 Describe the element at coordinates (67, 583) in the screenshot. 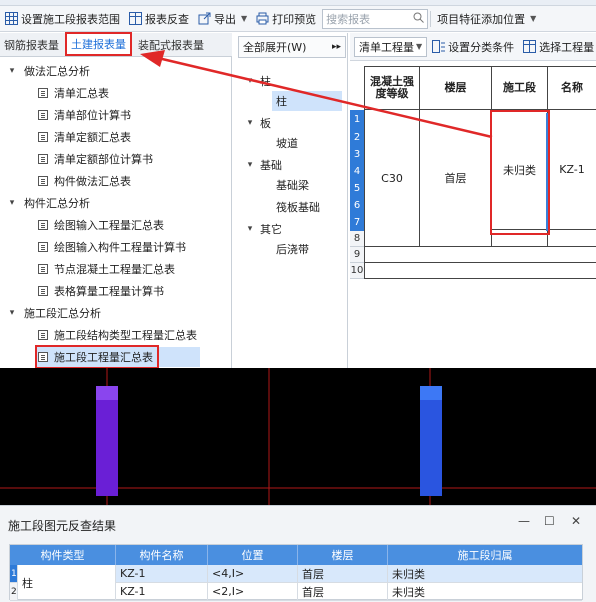

I see `cell-type: 柱` at that location.